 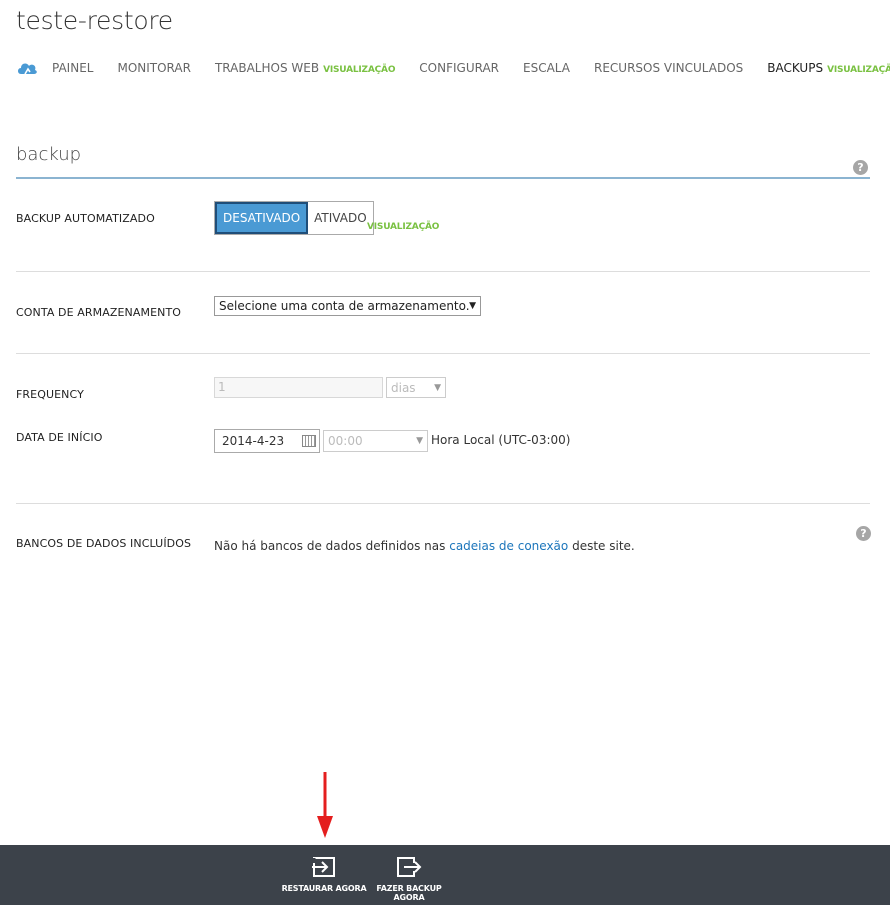 I want to click on section-divider, so click(x=443, y=178).